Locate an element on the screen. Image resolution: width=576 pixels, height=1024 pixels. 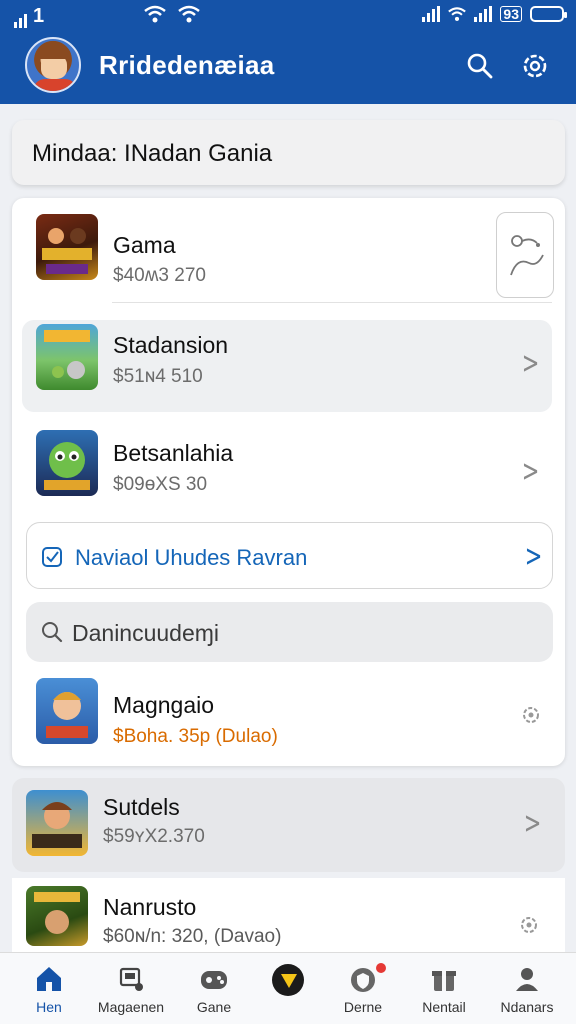
item-title: Nanrusto is located at coordinates (150, 907).